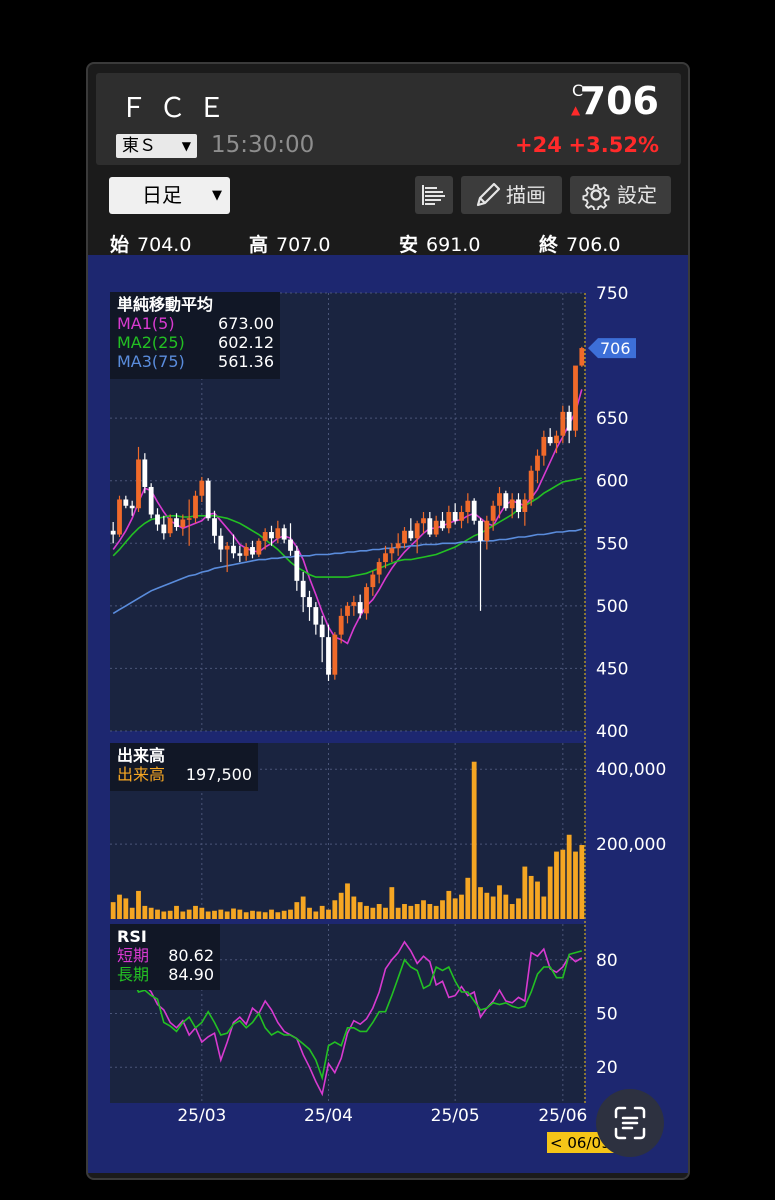 This screenshot has height=1200, width=775. I want to click on market-label: 東Ｓ, so click(139, 146).